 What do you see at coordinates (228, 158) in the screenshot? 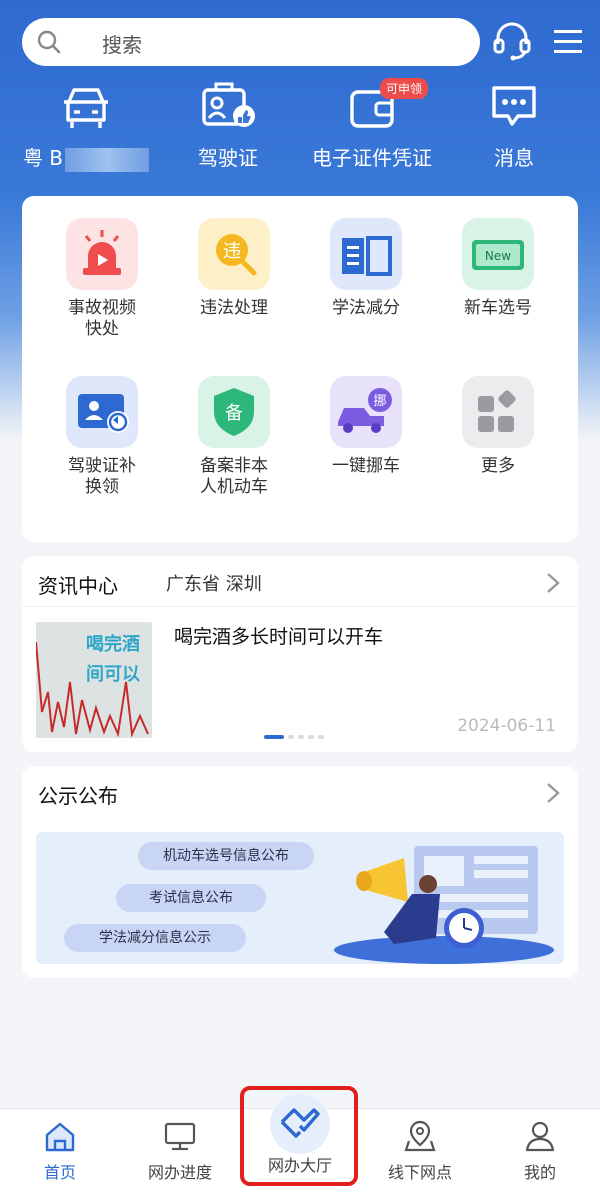
I see `shortcut-license-label: 驾驶证` at bounding box center [228, 158].